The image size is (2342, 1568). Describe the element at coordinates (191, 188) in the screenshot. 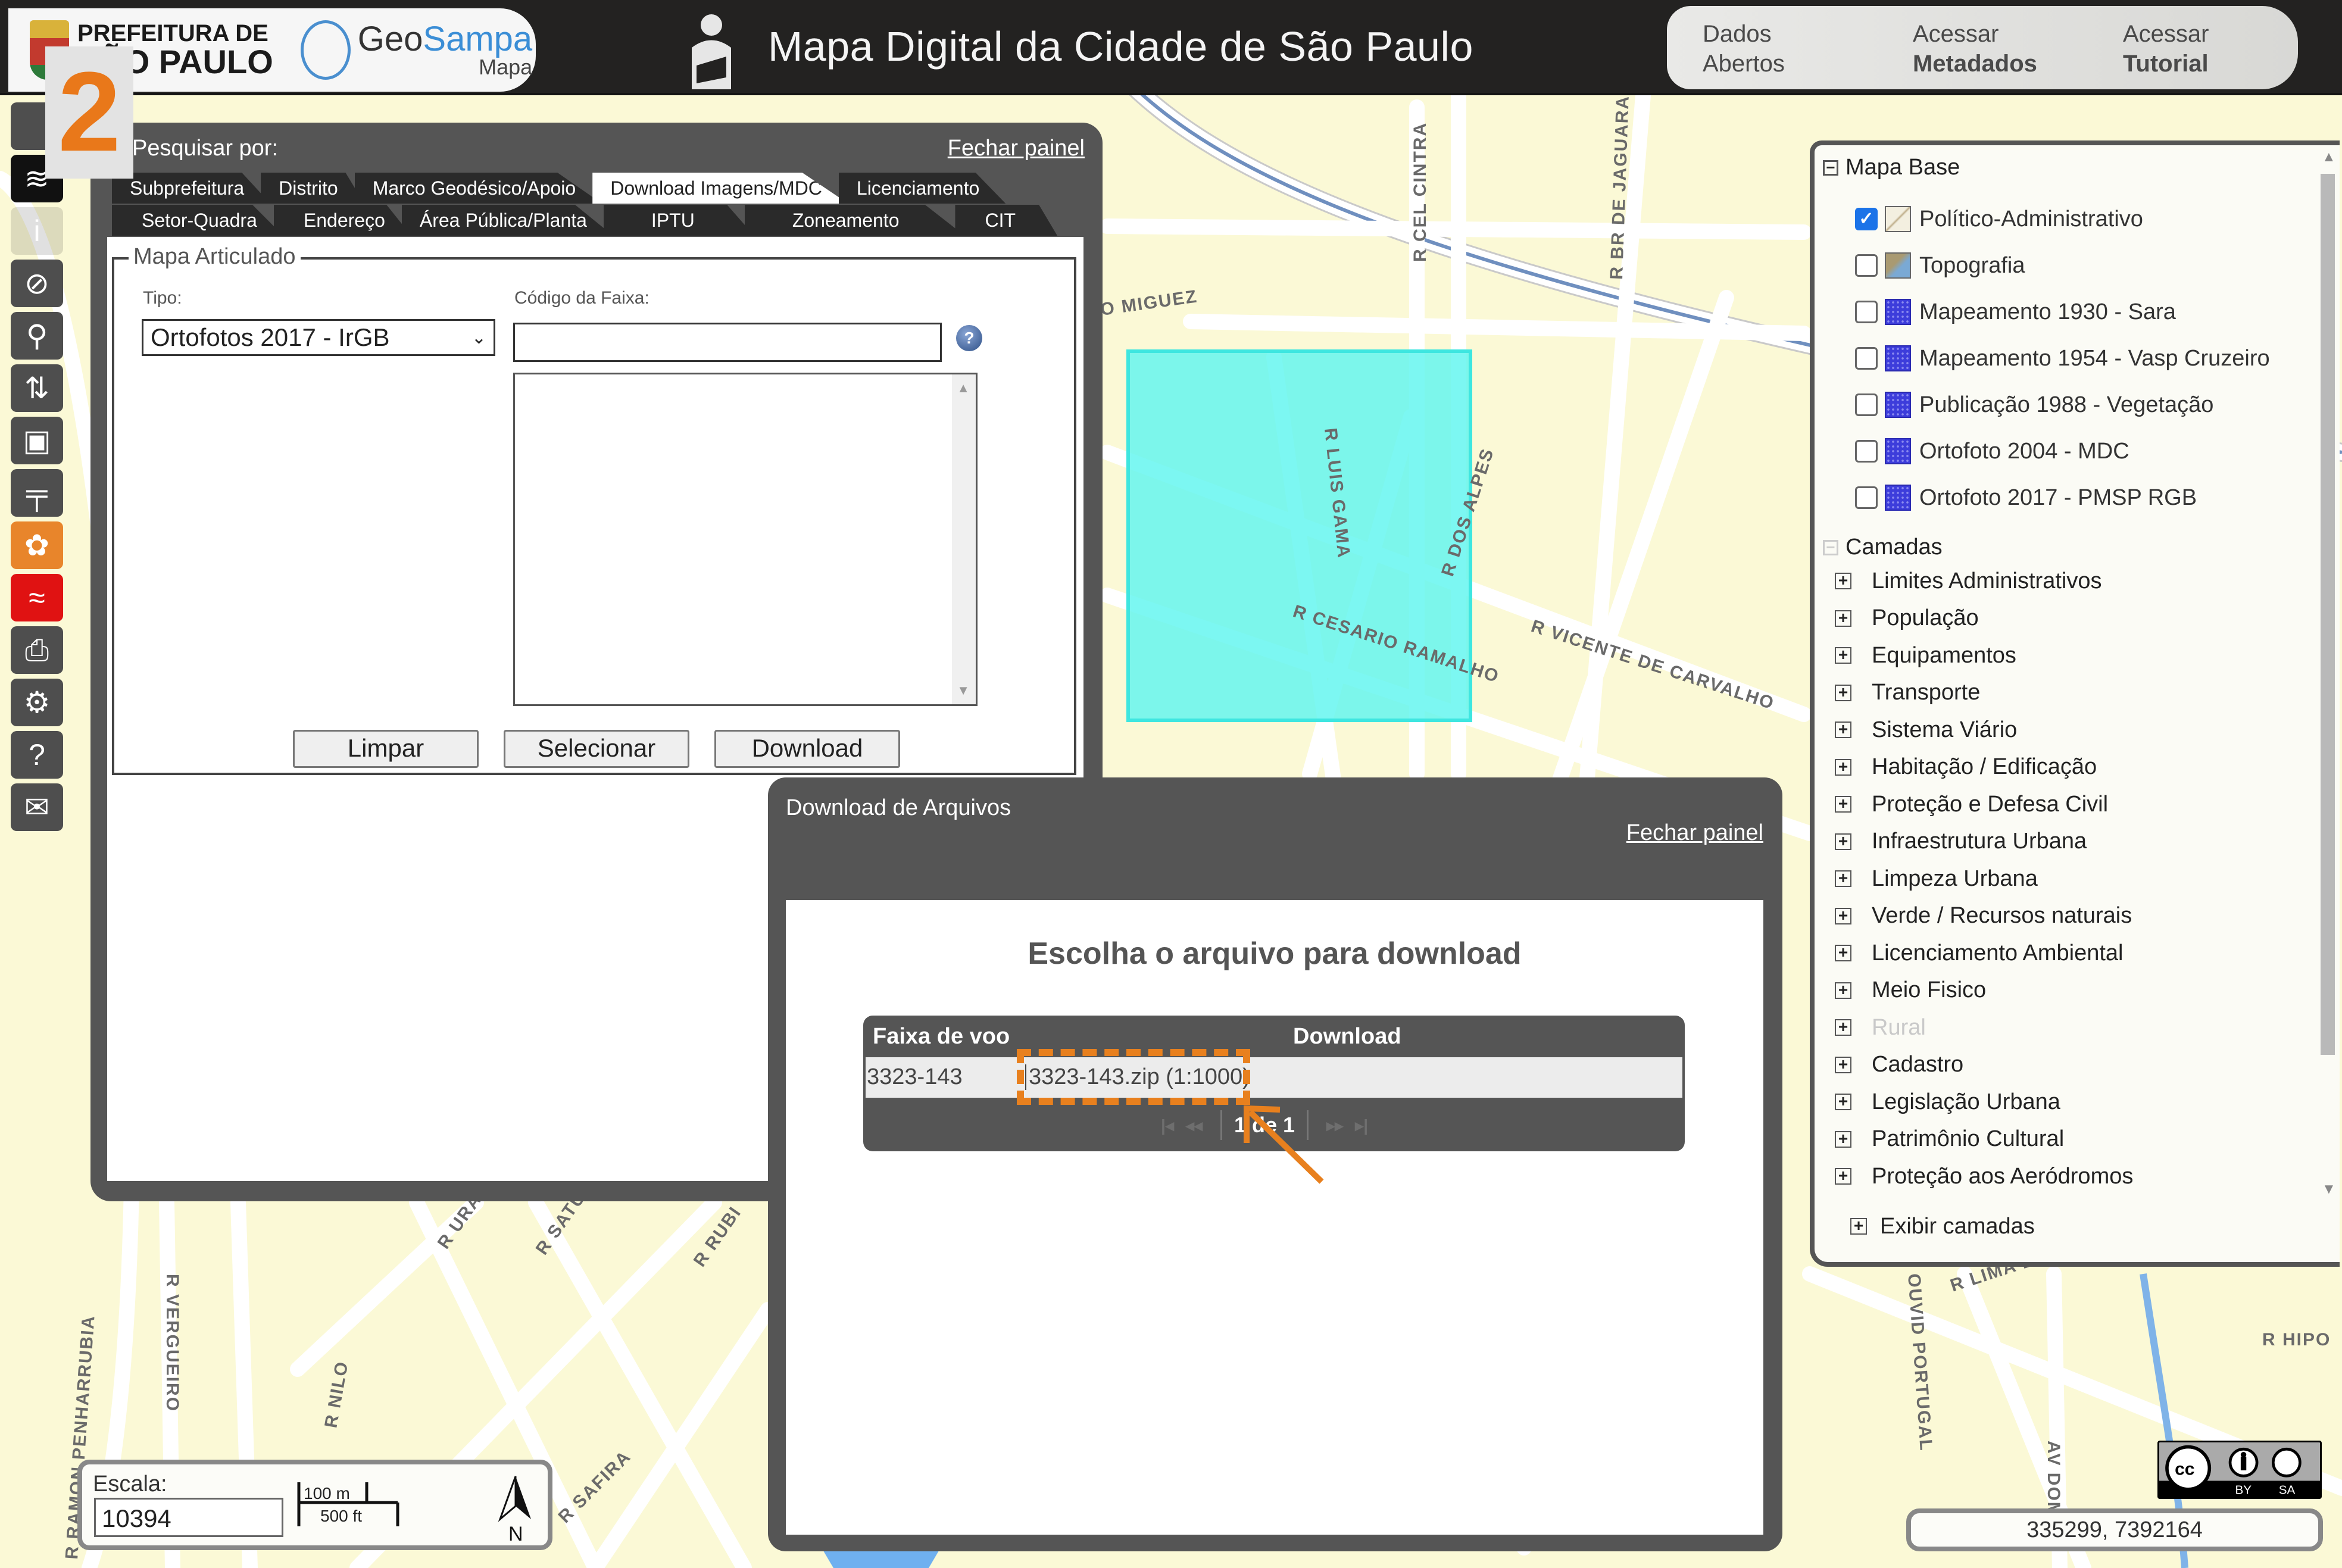

I see `tab-subprefeitura: Subprefeitura` at that location.